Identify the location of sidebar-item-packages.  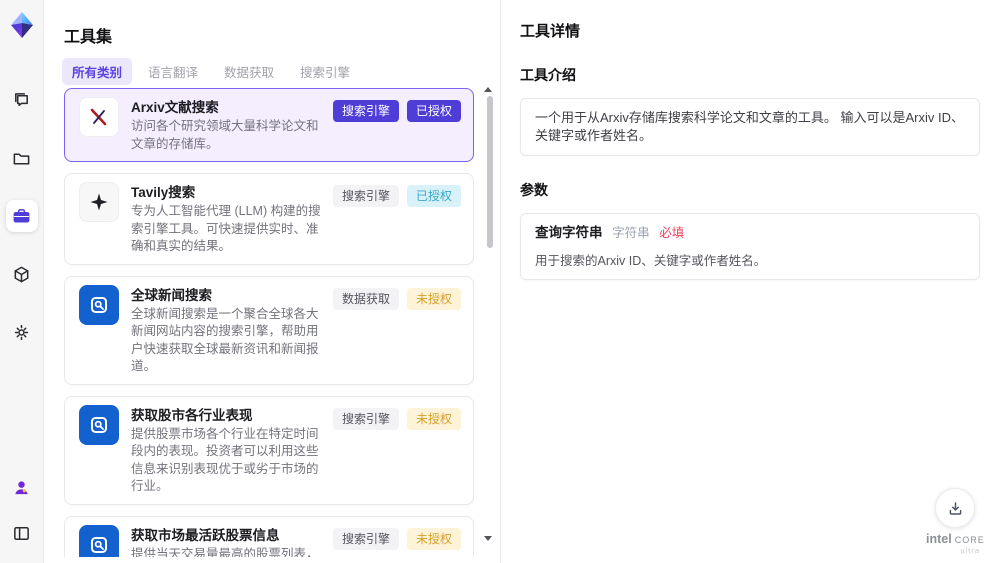
(22, 274).